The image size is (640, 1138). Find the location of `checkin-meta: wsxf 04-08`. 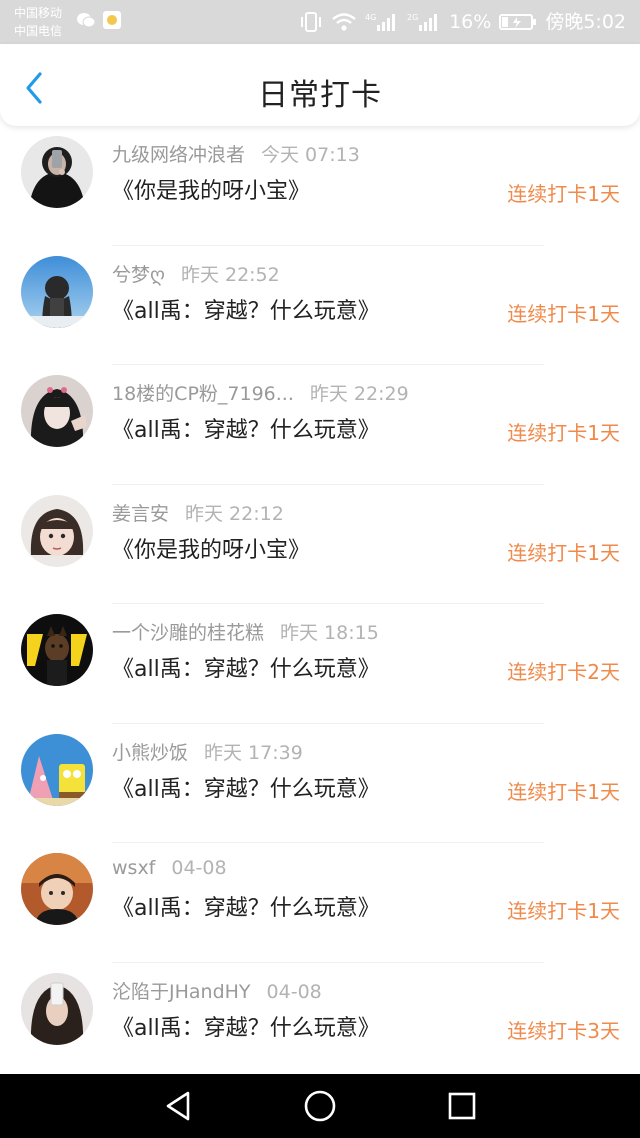

checkin-meta: wsxf 04-08 is located at coordinates (169, 868).